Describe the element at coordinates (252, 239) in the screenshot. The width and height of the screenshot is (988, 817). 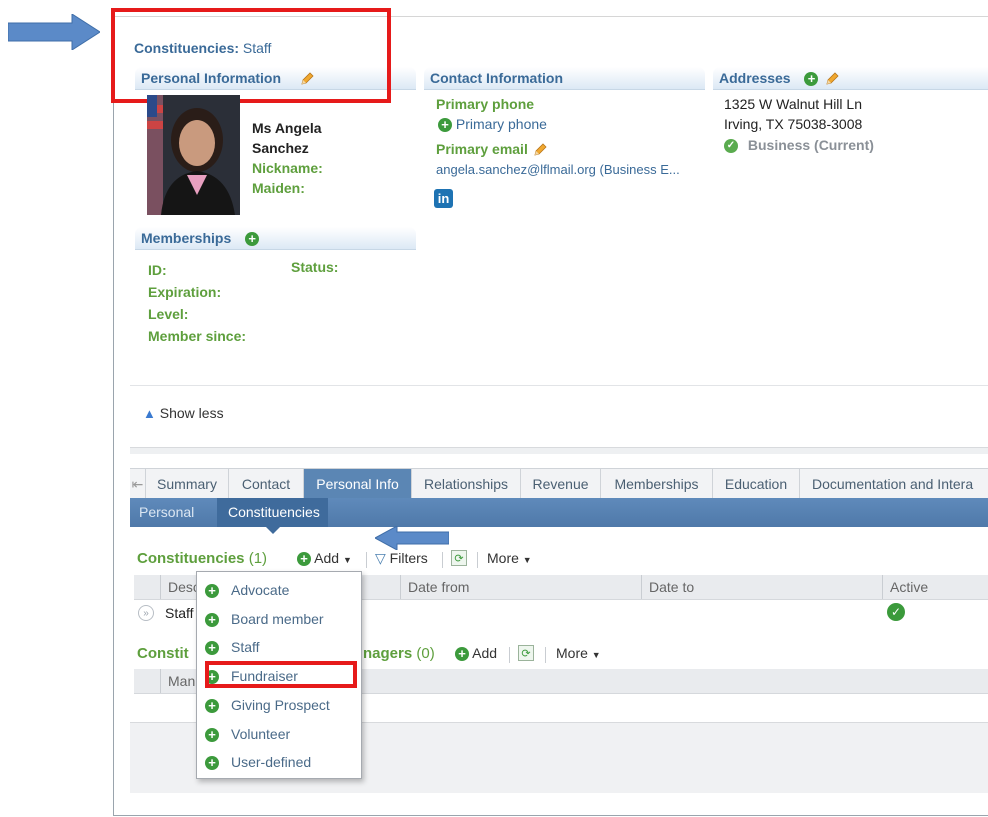
I see `add-membership-icon: +` at that location.